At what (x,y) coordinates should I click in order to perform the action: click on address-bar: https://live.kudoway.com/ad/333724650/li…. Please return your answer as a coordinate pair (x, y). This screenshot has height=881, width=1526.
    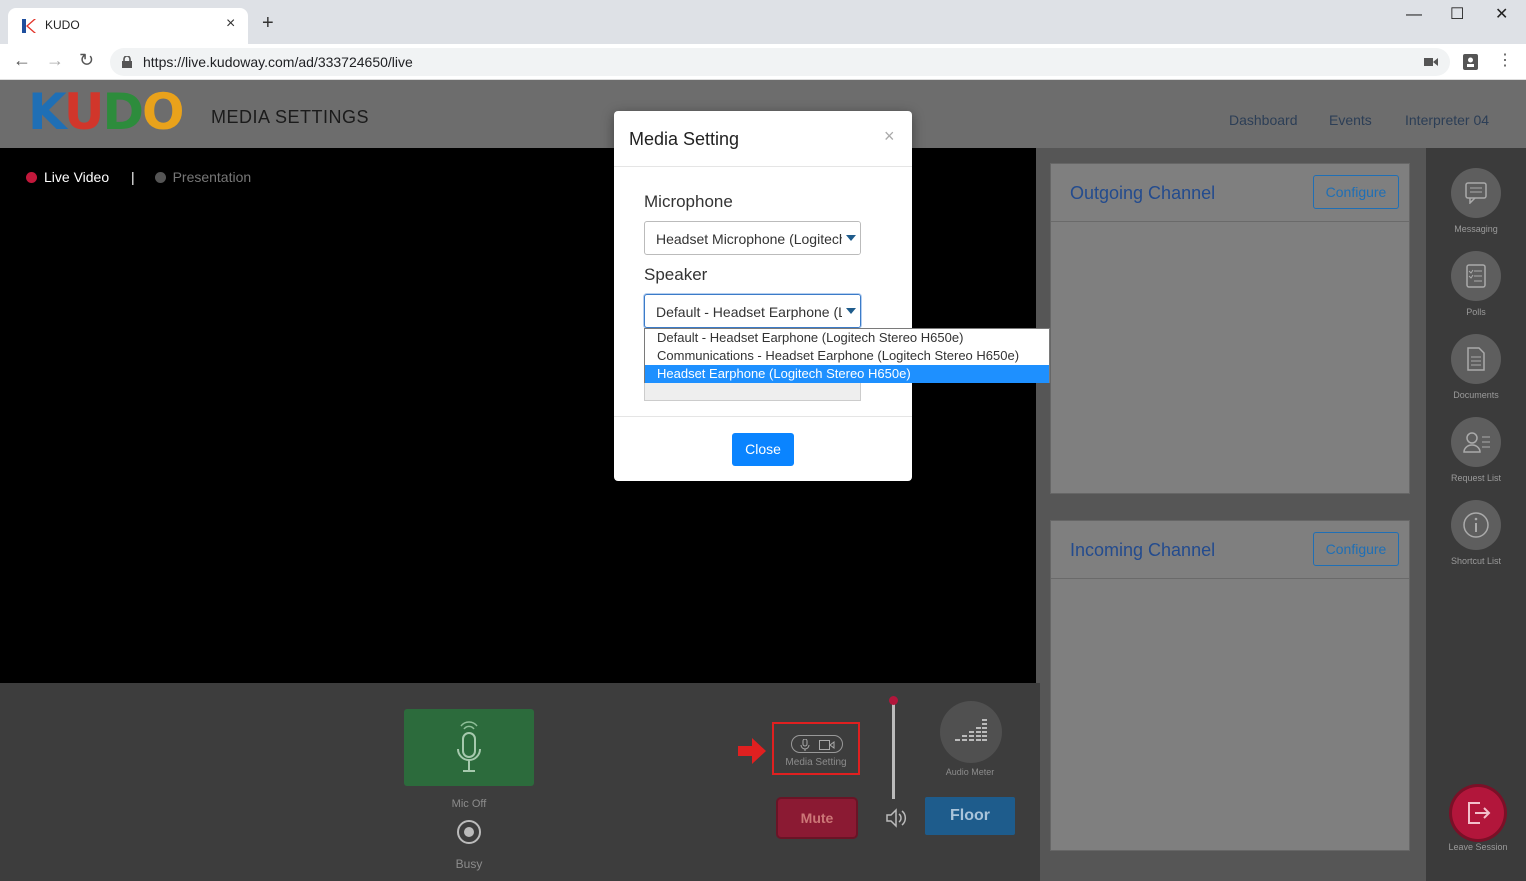
    Looking at the image, I should click on (780, 62).